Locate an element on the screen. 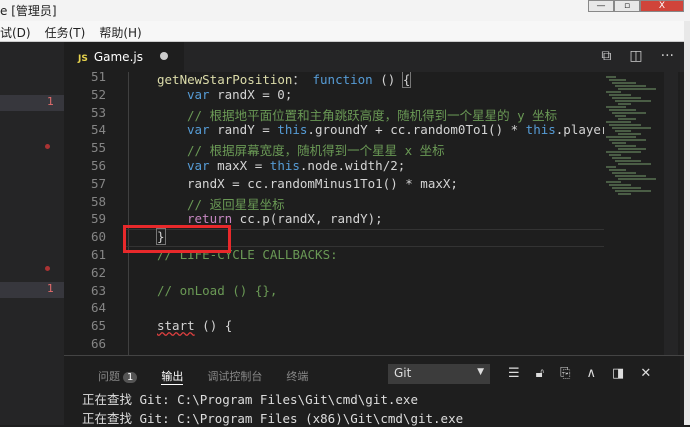  code-token: () { is located at coordinates (213, 326).